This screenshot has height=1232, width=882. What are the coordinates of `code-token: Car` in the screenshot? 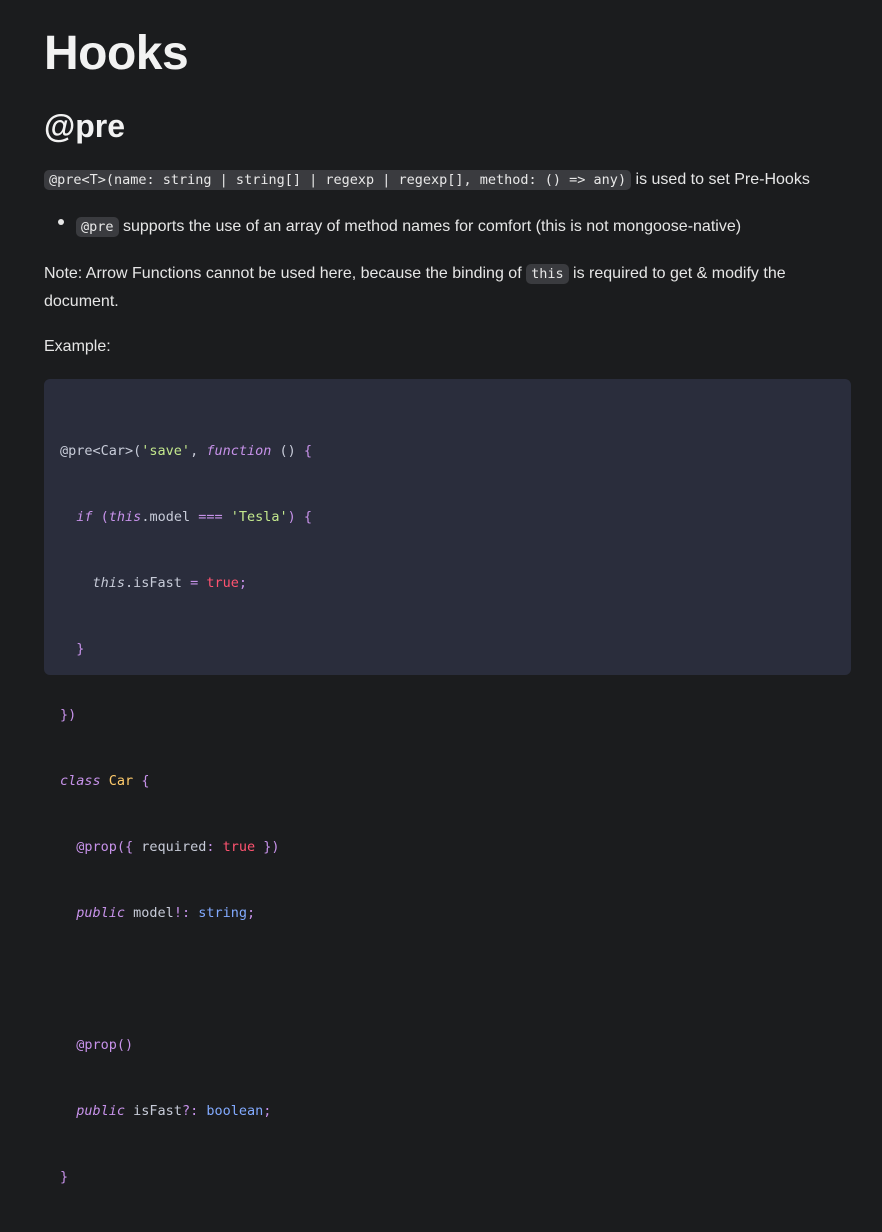 It's located at (121, 781).